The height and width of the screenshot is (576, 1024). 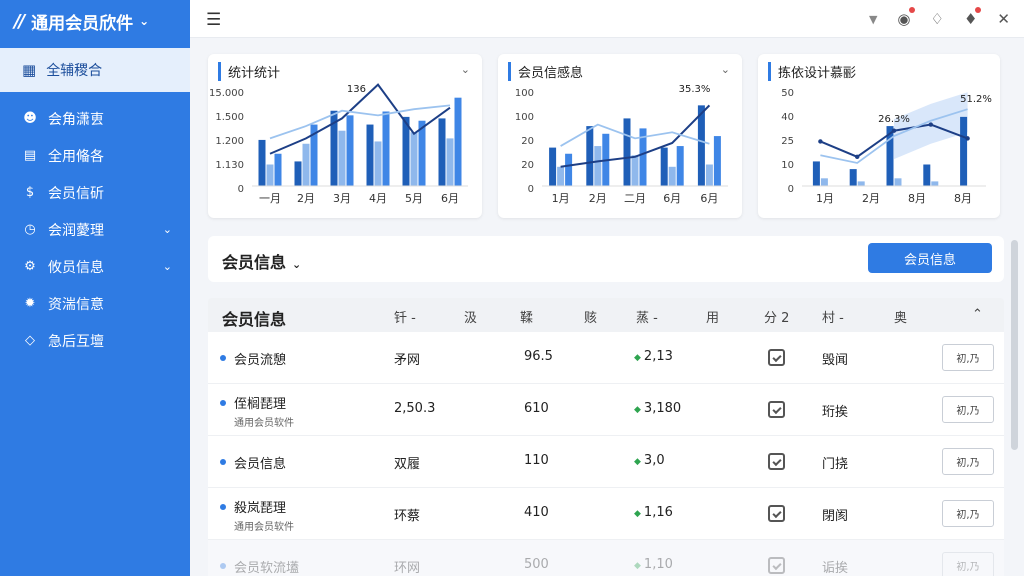 What do you see at coordinates (894, 119) in the screenshot?
I see `data-label: 26.3%` at bounding box center [894, 119].